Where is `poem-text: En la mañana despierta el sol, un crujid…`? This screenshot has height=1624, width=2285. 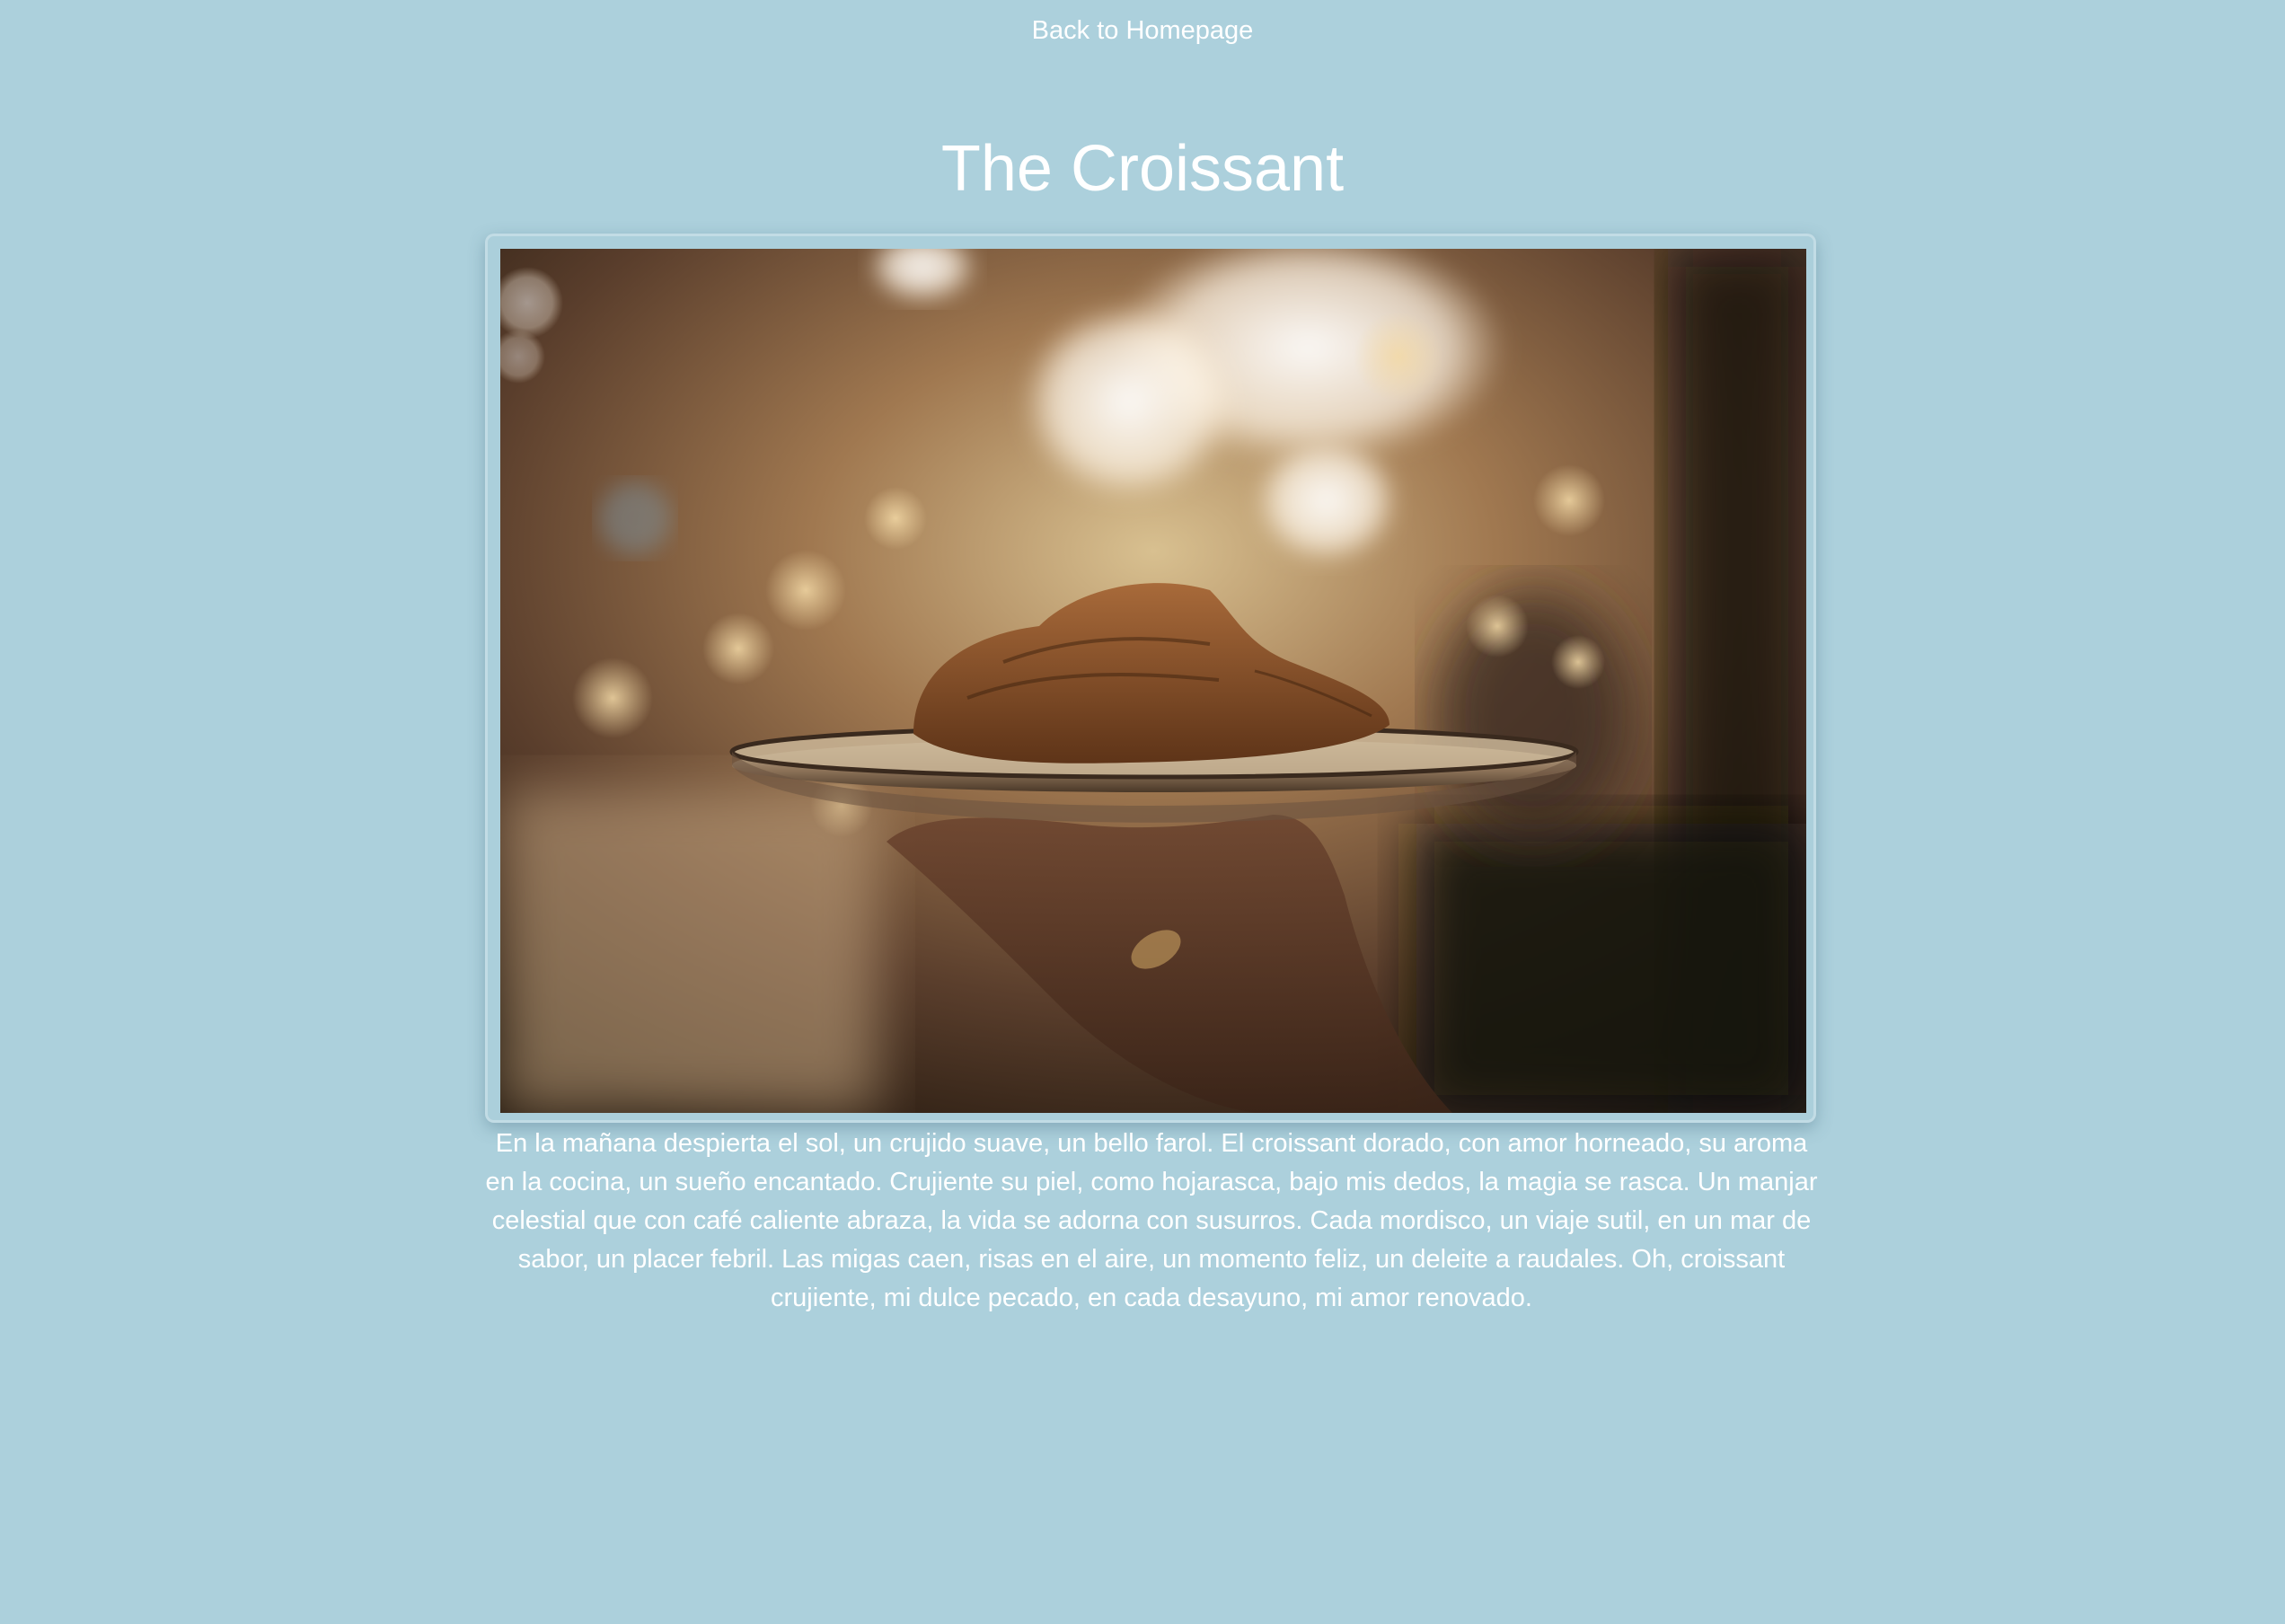 poem-text: En la mañana despierta el sol, un crujid… is located at coordinates (1151, 1220).